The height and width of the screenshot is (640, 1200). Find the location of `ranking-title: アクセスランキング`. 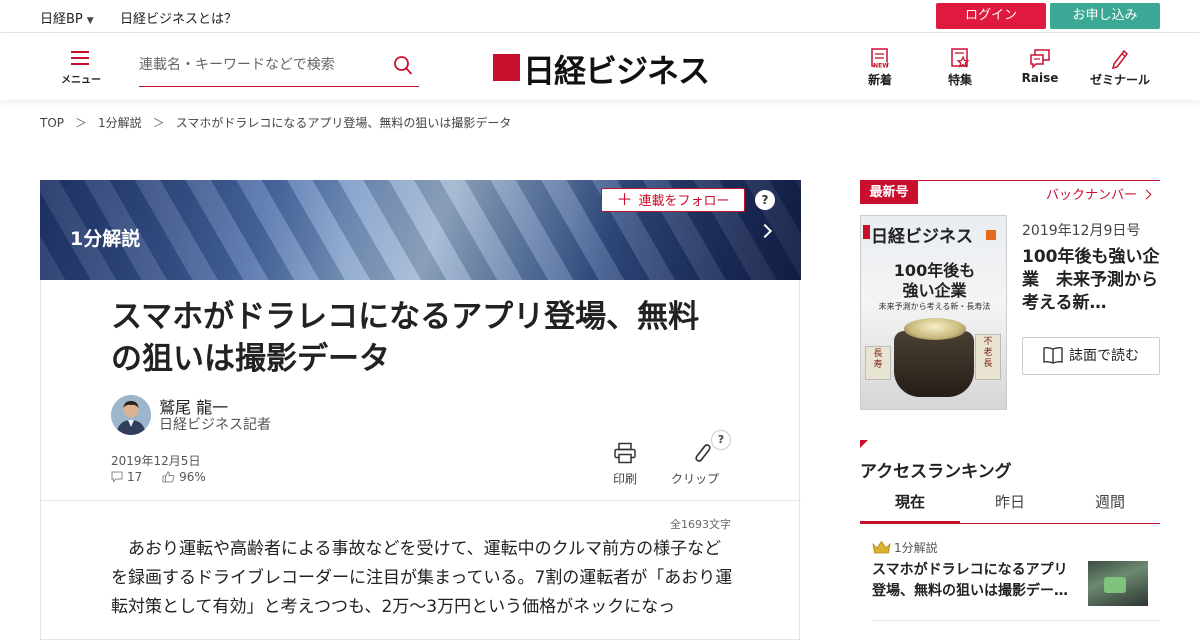

ranking-title: アクセスランキング is located at coordinates (936, 472).